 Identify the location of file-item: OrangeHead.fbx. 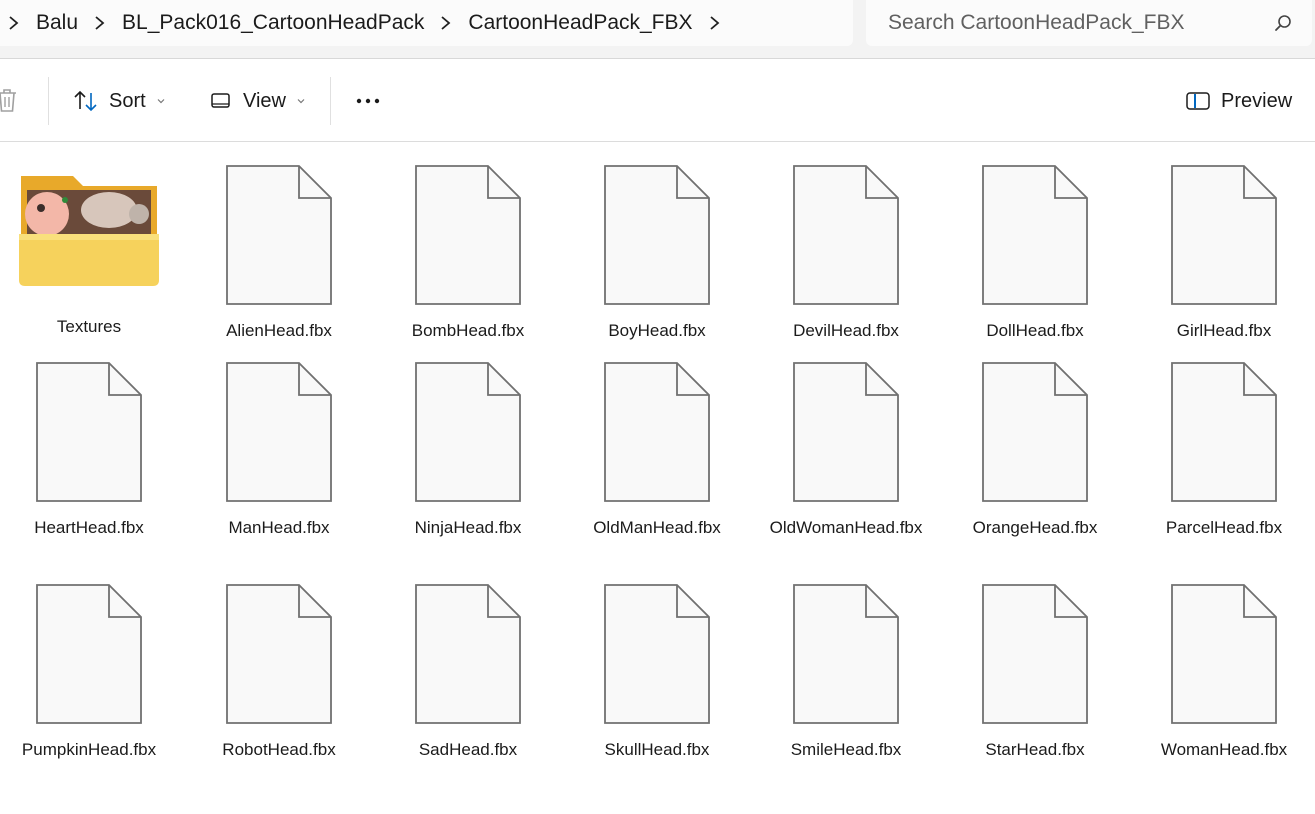
(1035, 440).